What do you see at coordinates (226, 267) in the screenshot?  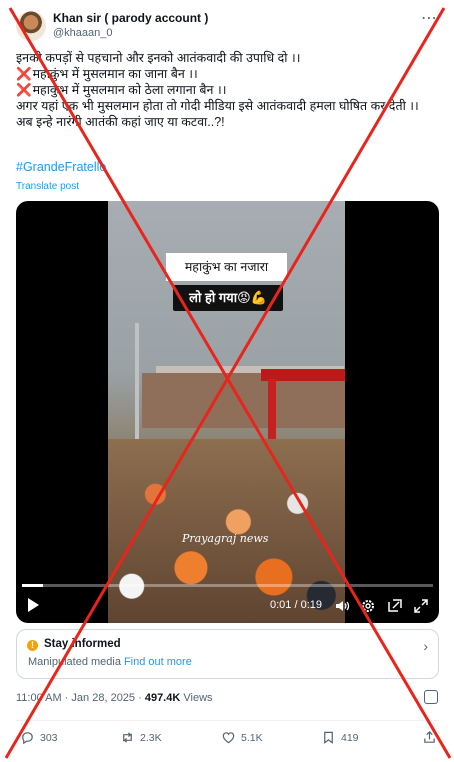 I see `video-caption-top: महाकुंभ का नजारा` at bounding box center [226, 267].